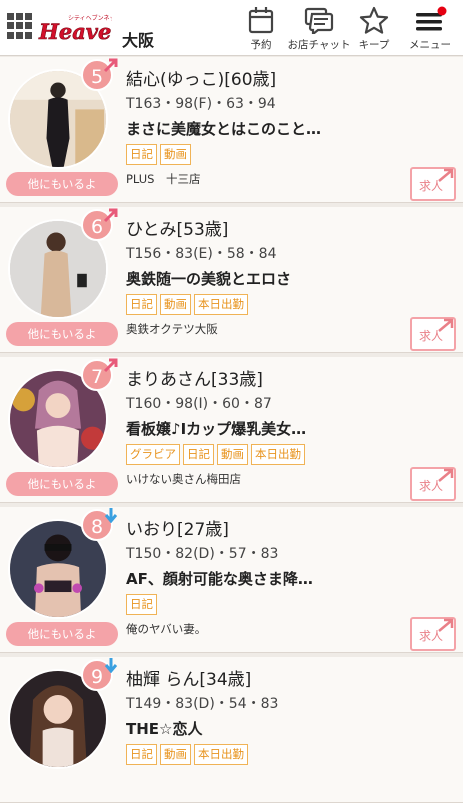 The height and width of the screenshot is (803, 463). What do you see at coordinates (431, 18) in the screenshot?
I see `hamburger-menu-icon` at bounding box center [431, 18].